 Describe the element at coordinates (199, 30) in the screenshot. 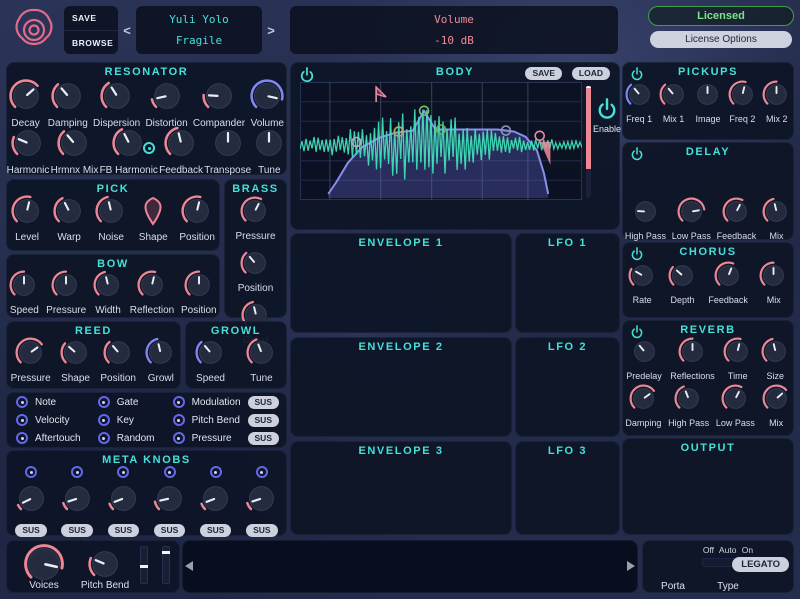

I see `preset-display: Yuli Yolo Fragile` at that location.